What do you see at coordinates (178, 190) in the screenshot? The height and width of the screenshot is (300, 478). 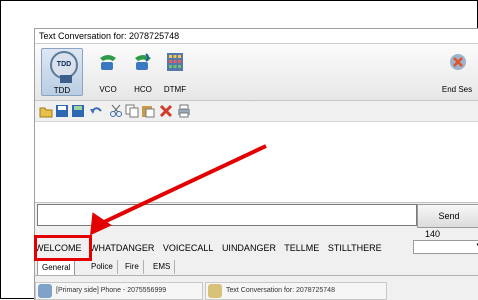 I see `annotation-arrow-icon` at bounding box center [178, 190].